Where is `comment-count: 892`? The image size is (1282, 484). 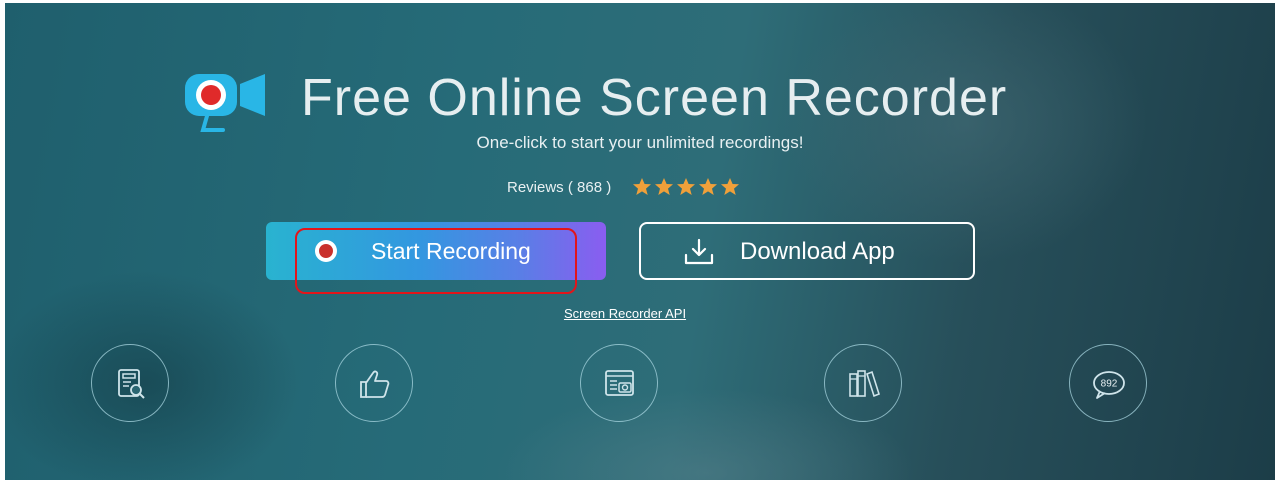 comment-count: 892 is located at coordinates (1109, 384).